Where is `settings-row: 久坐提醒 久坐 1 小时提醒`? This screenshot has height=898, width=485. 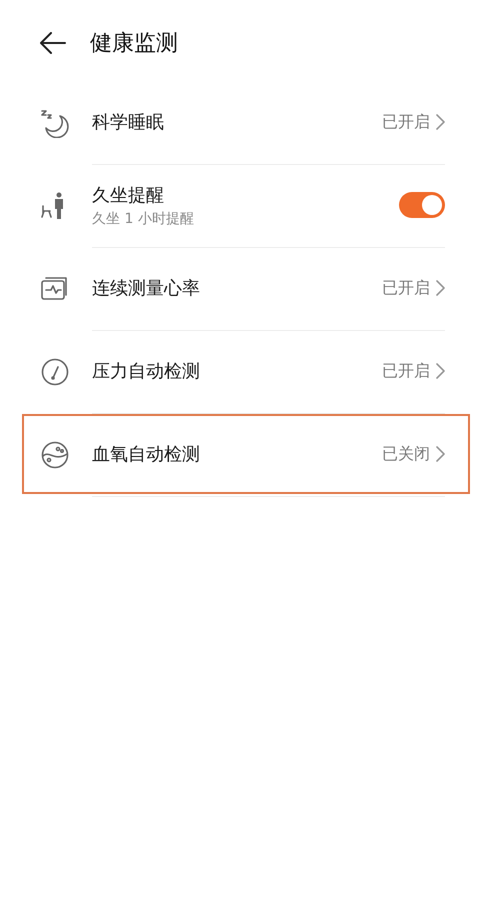 settings-row: 久坐提醒 久坐 1 小时提醒 is located at coordinates (242, 205).